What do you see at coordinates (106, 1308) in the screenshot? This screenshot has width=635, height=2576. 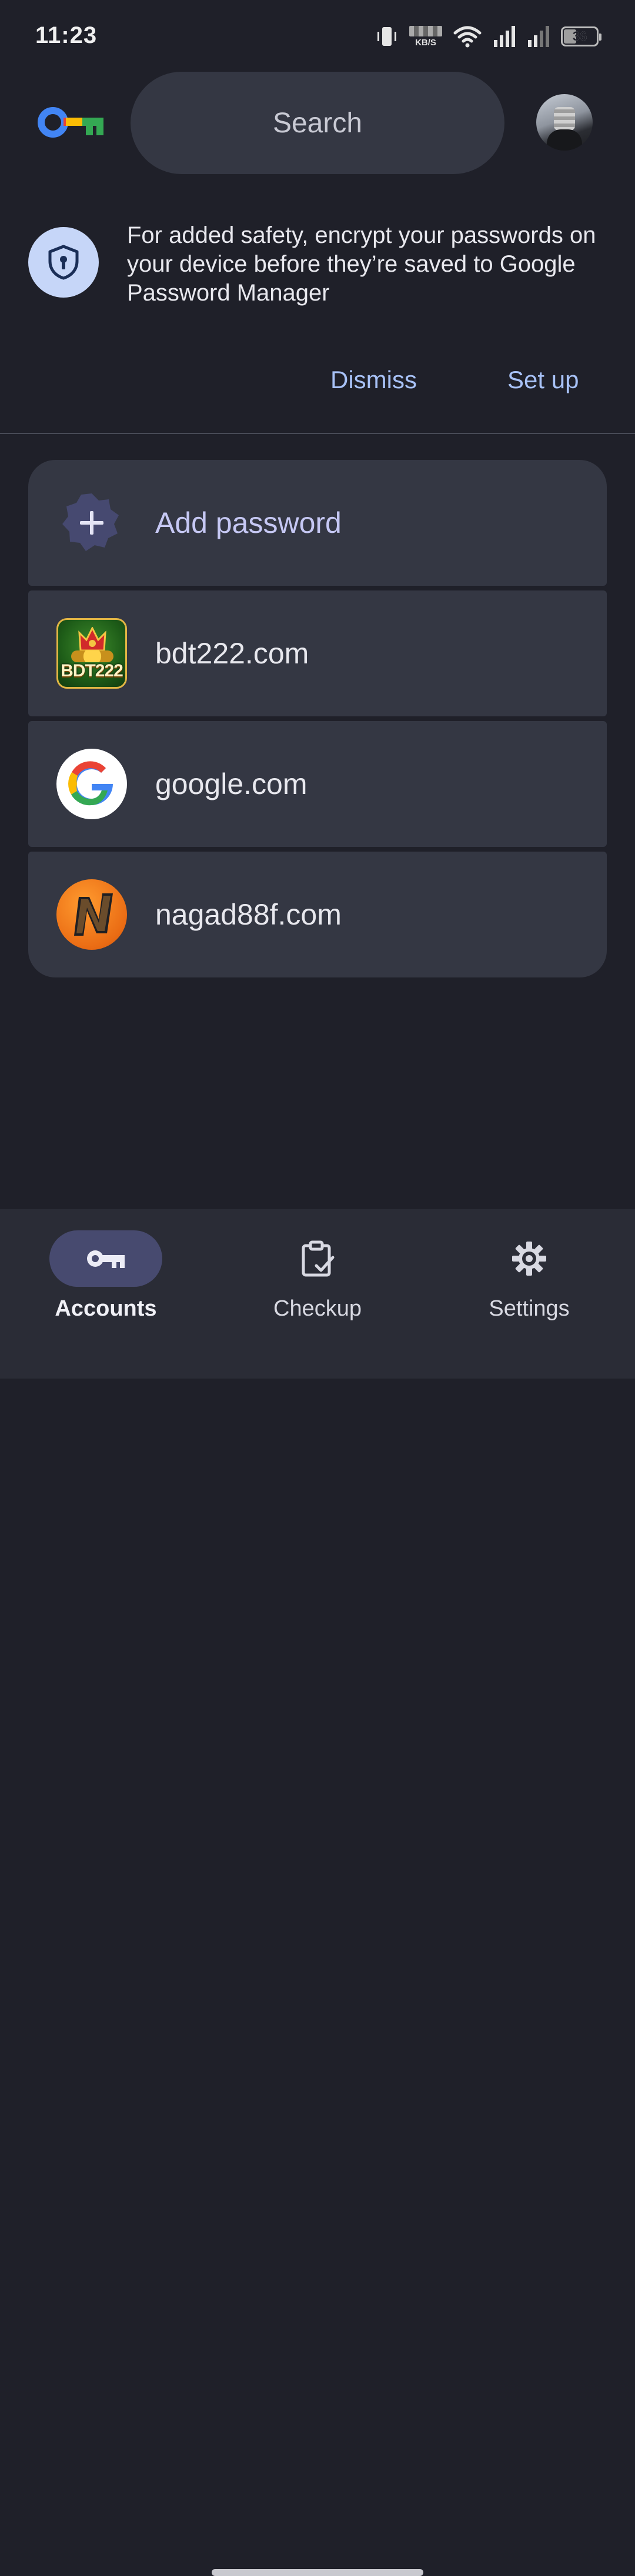 I see `nav-label-accounts: Accounts` at bounding box center [106, 1308].